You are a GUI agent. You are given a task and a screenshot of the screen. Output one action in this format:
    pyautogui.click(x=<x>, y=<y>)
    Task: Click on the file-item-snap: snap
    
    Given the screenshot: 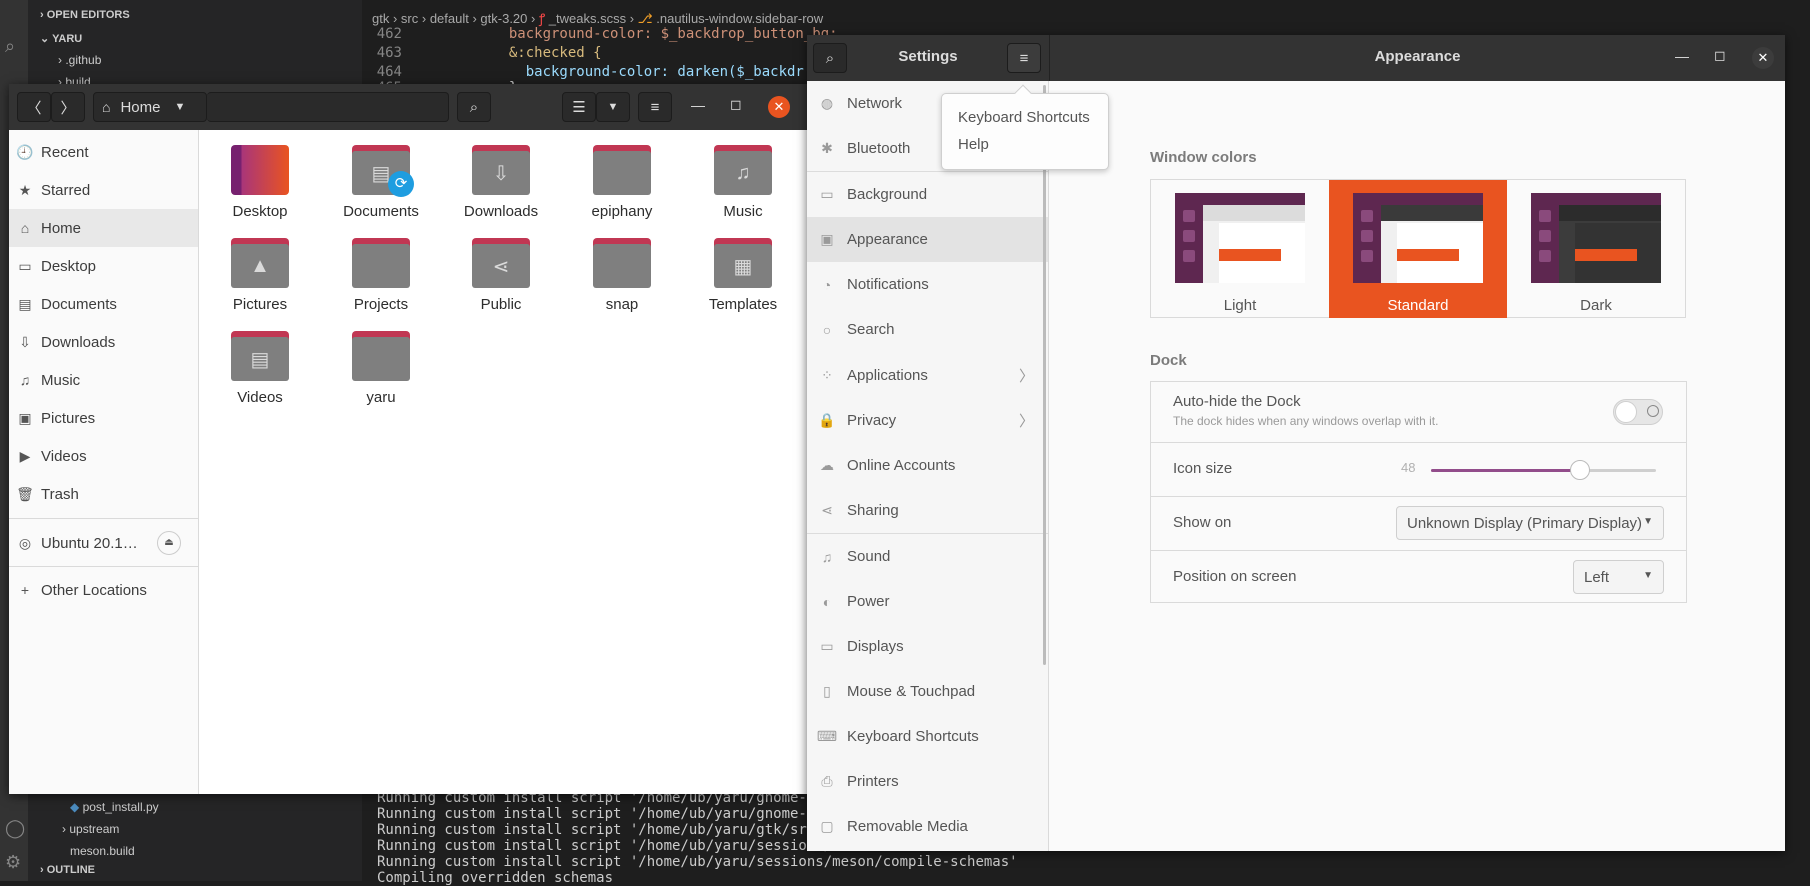 What is the action you would take?
    pyautogui.click(x=622, y=275)
    